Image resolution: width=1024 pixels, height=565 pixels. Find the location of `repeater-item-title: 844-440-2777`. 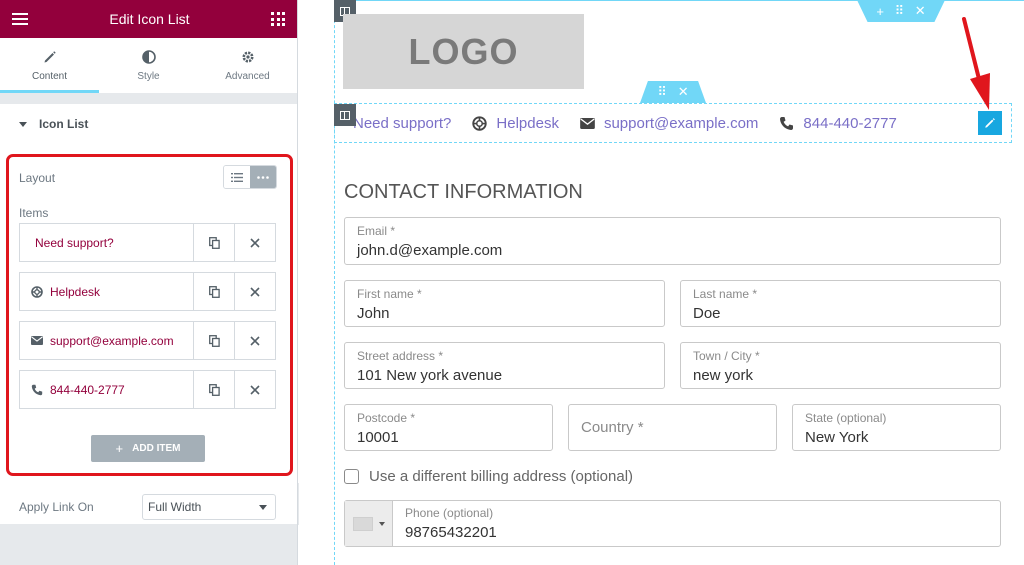

repeater-item-title: 844-440-2777 is located at coordinates (106, 389).